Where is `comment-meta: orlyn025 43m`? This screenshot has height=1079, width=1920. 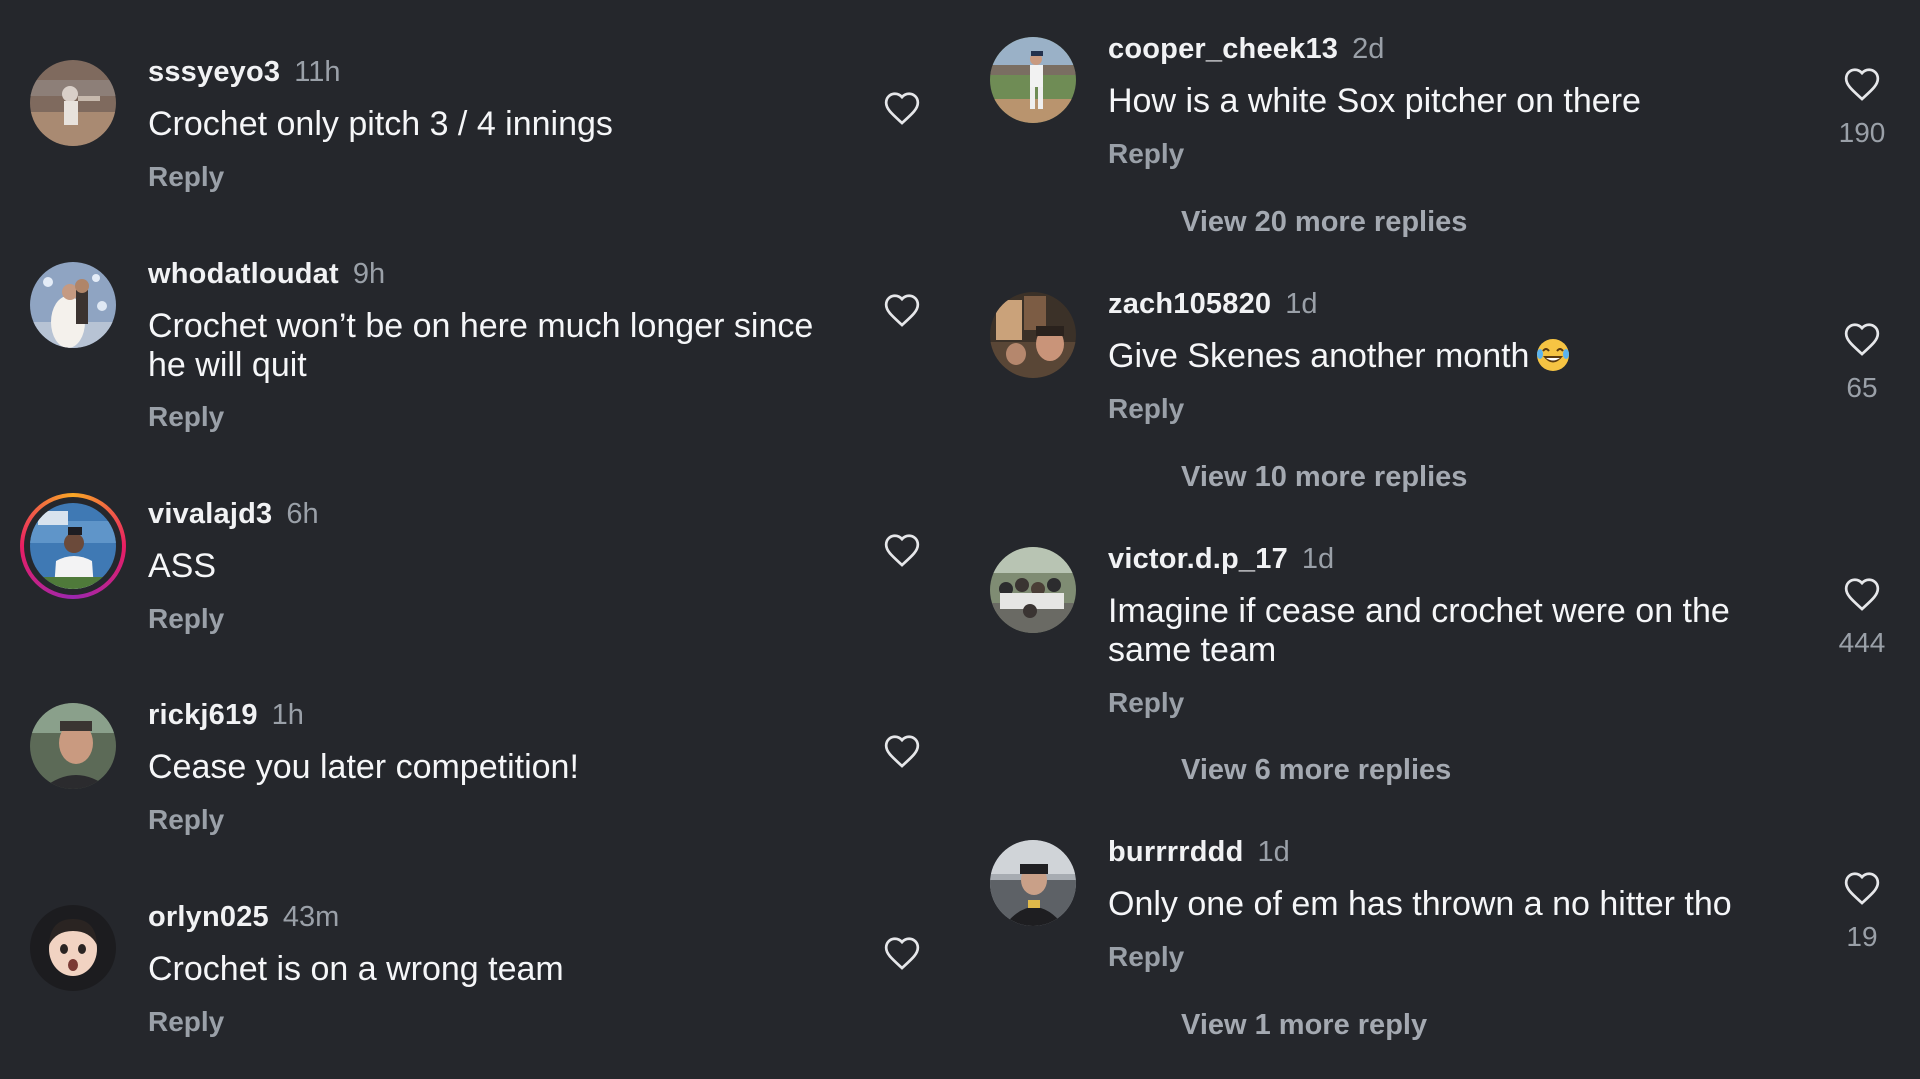
comment-meta: orlyn025 43m is located at coordinates (243, 917).